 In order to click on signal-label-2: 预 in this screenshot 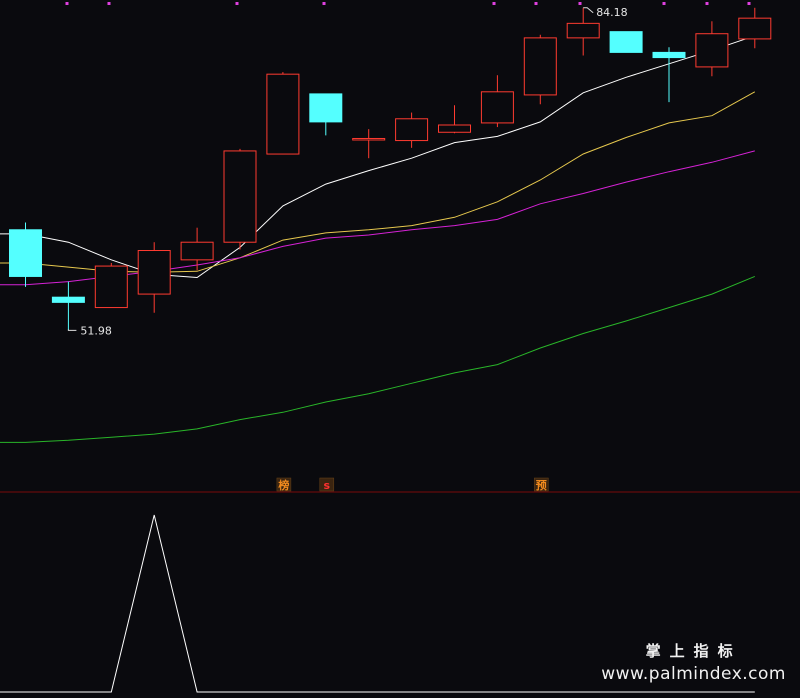, I will do `click(541, 485)`.